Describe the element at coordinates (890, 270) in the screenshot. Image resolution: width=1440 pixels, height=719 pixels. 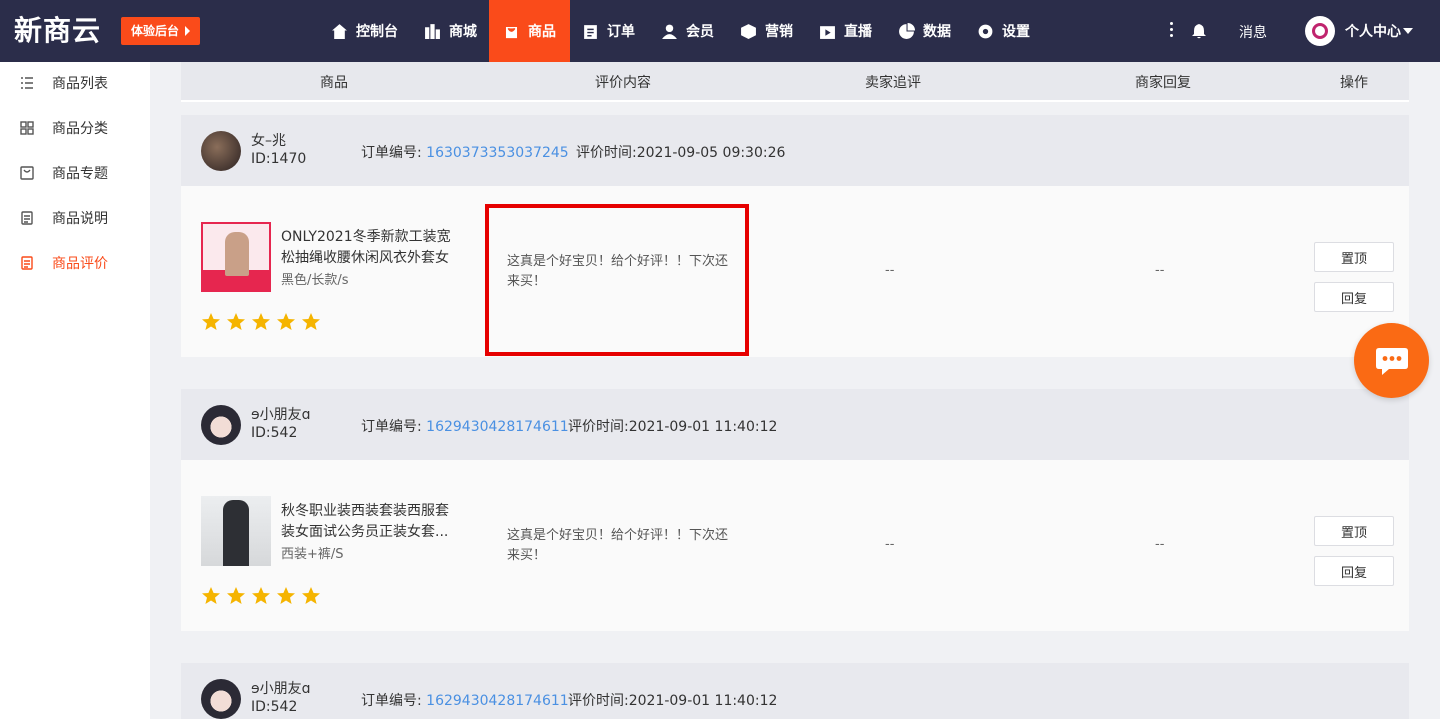
I see `seller-followup: --` at that location.